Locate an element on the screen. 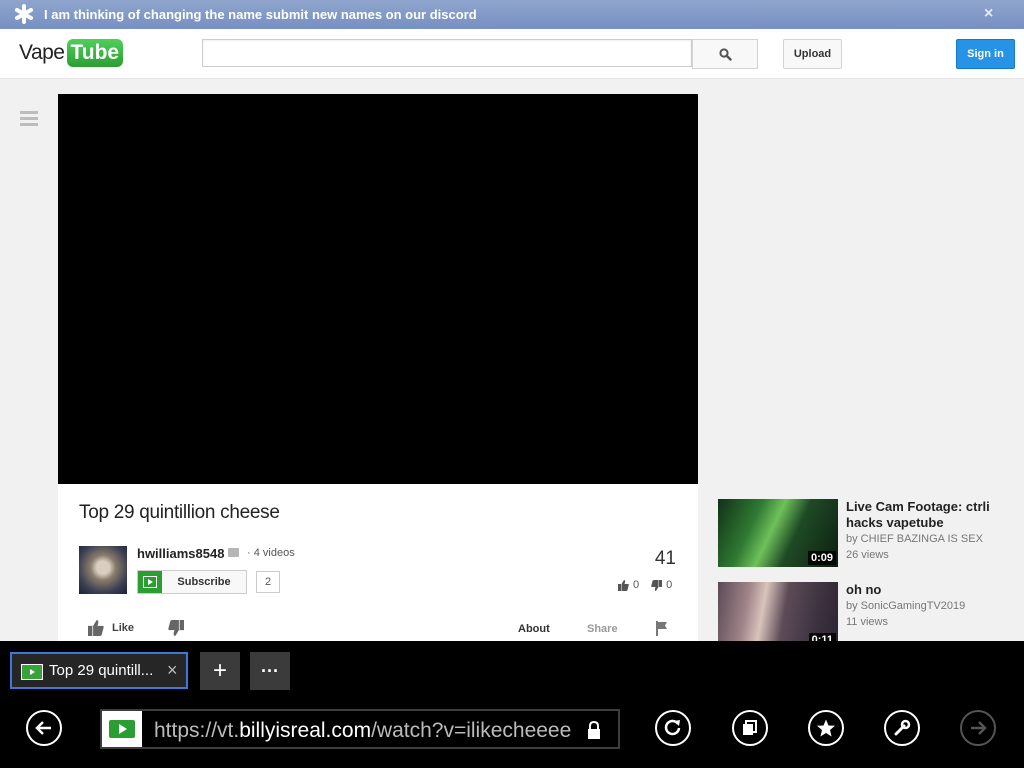  related-video-thumbnail: 0:09 is located at coordinates (778, 533).